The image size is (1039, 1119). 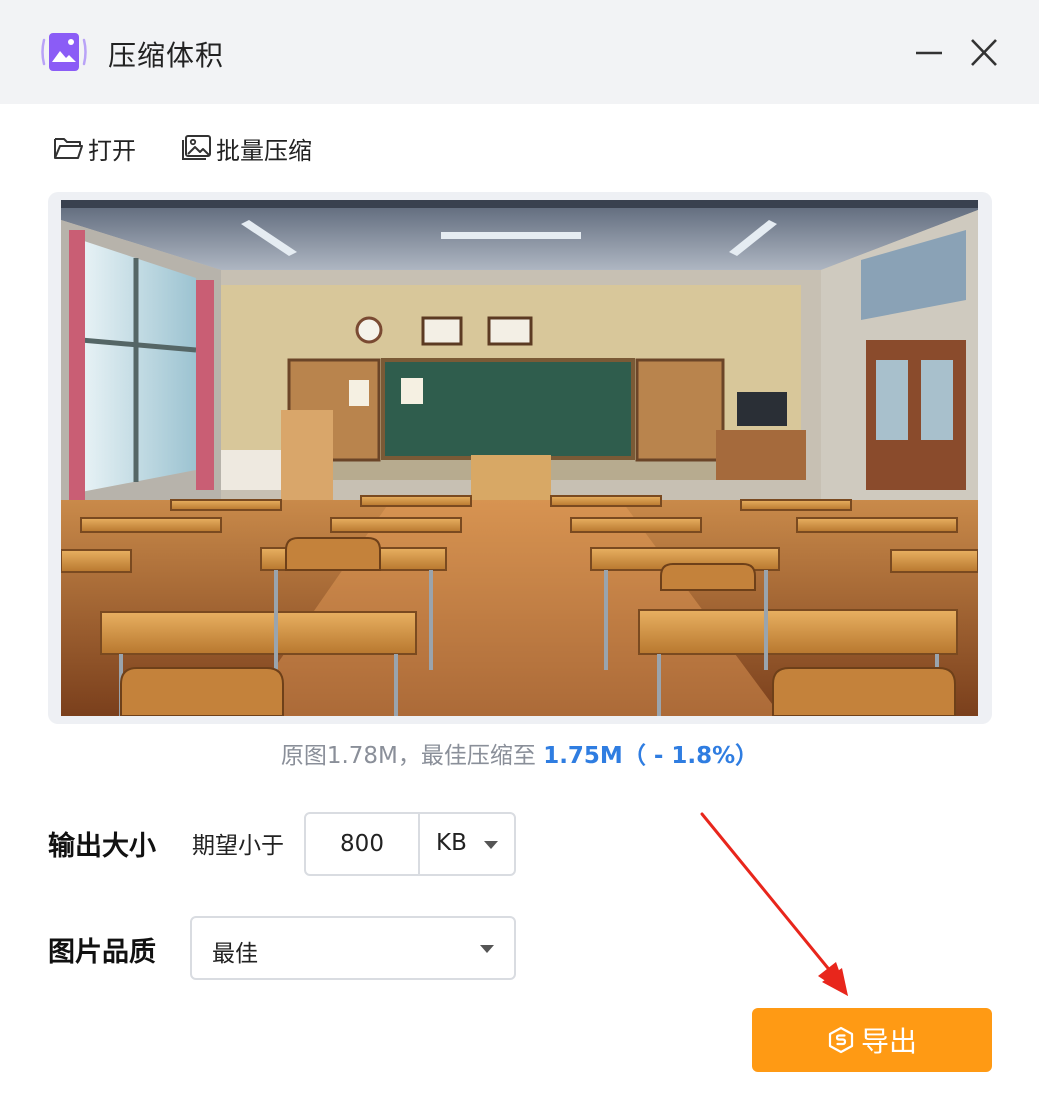 What do you see at coordinates (841, 1040) in the screenshot?
I see `export-coin-icon` at bounding box center [841, 1040].